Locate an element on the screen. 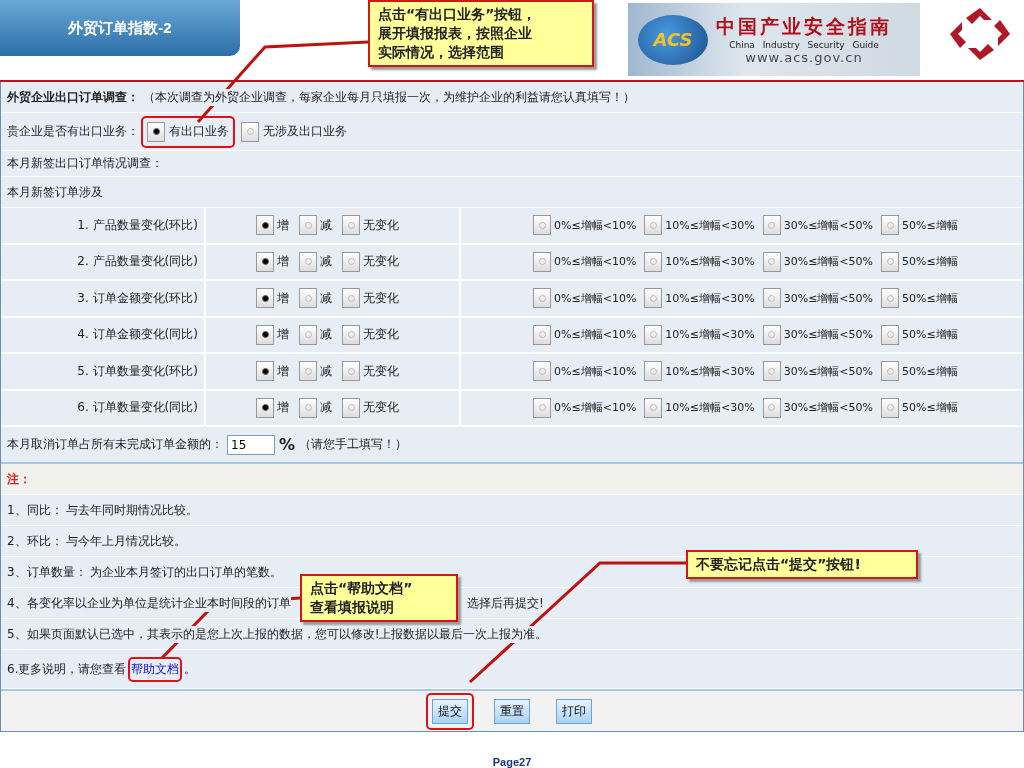 The width and height of the screenshot is (1024, 768). page-number: Page27 is located at coordinates (512, 762).